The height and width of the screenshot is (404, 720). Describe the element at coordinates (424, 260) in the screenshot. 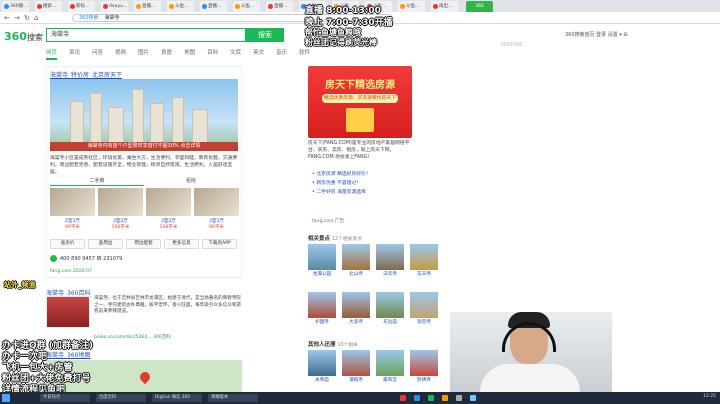

I see `related-item: 玄天寺` at that location.